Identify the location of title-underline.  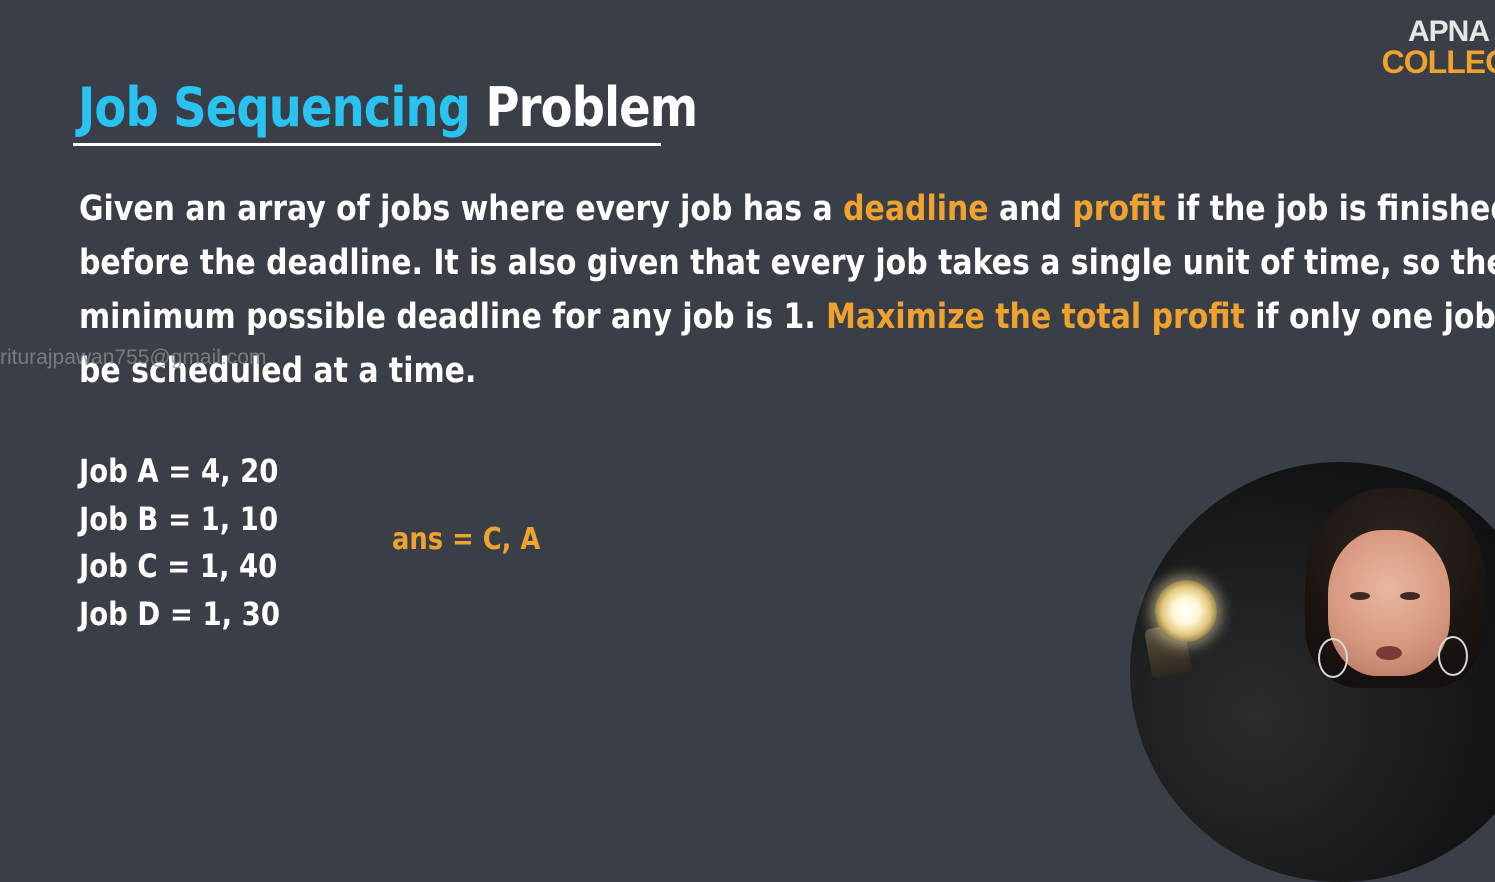
(367, 144).